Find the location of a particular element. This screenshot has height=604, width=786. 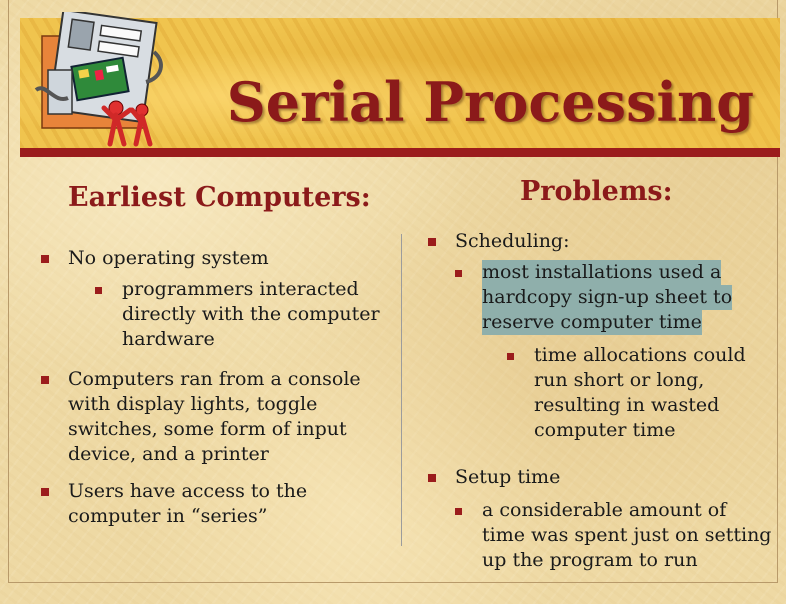

list-item-text: programmers interacted is located at coordinates (240, 289).